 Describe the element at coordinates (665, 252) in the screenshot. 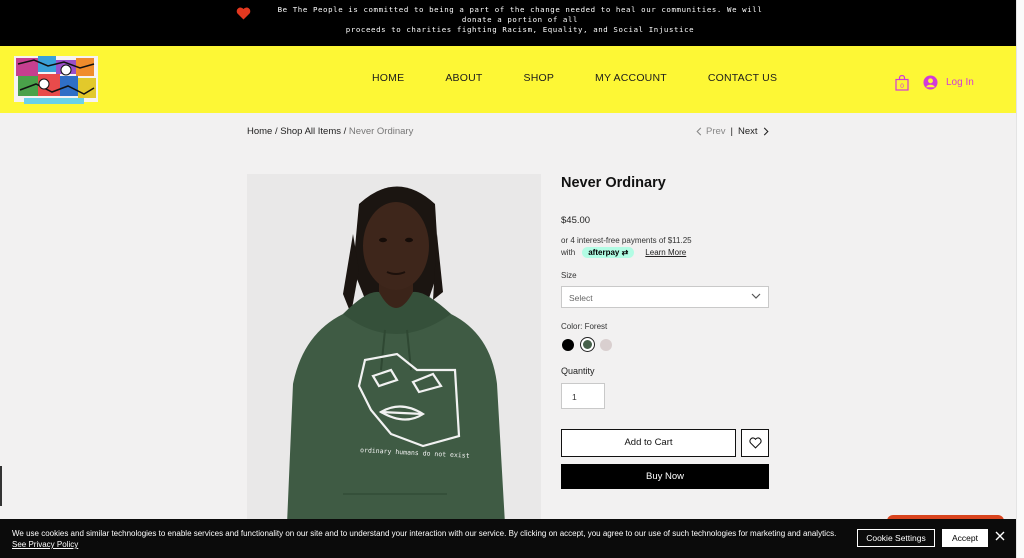

I see `learn-more-link: Learn More` at that location.